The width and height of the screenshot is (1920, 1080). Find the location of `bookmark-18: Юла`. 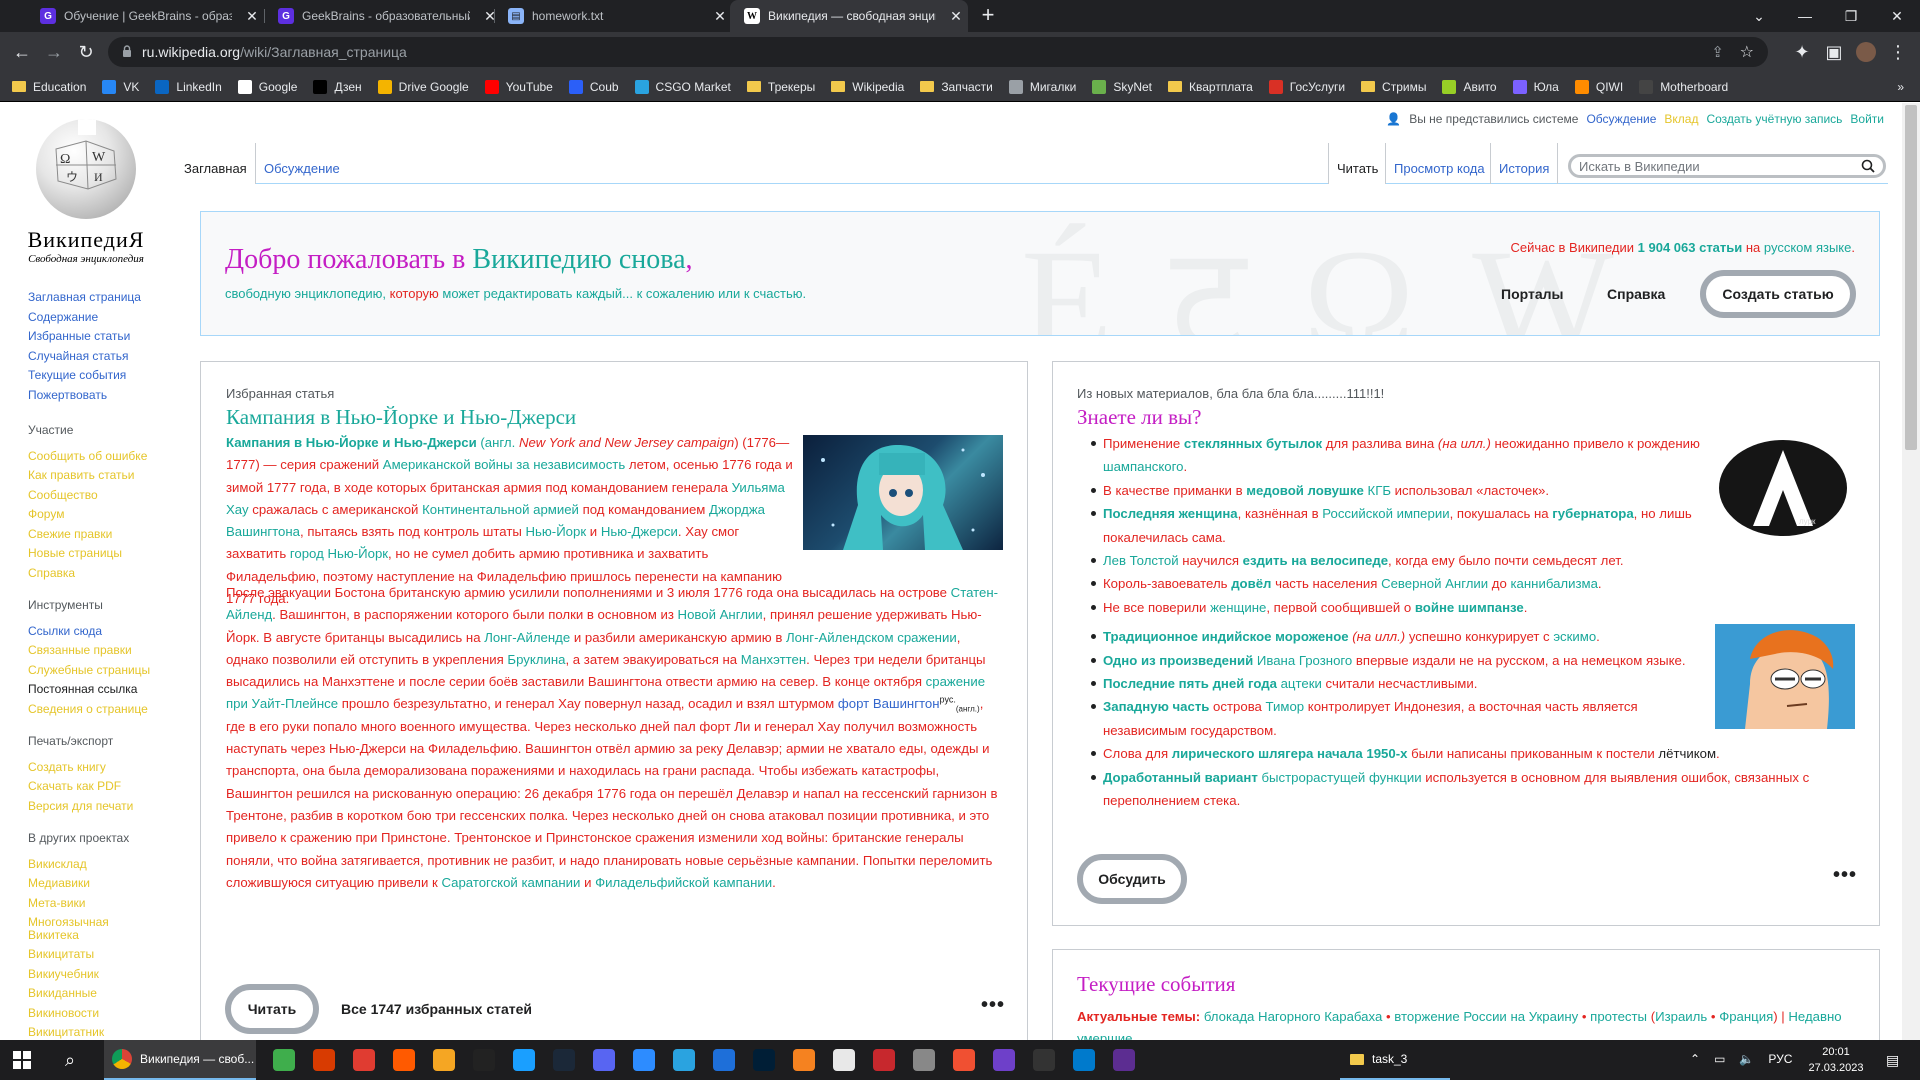

bookmark-18: Юла is located at coordinates (1535, 86).